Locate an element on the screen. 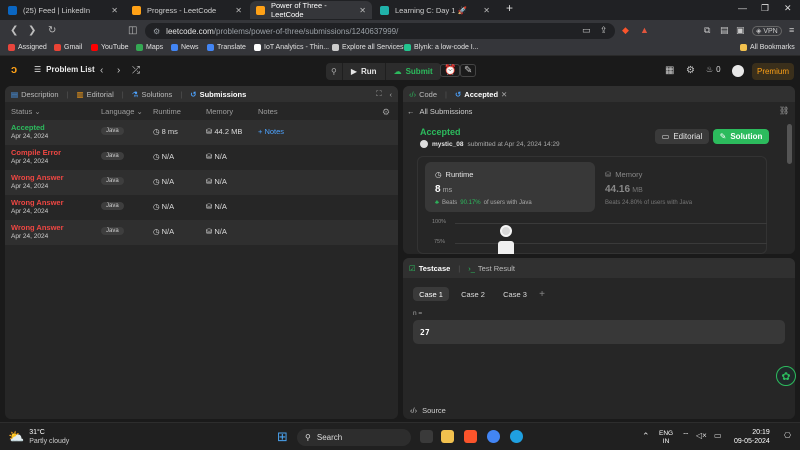 Image resolution: width=800 pixels, height=450 pixels. table-settings-icon: ⚙ is located at coordinates (386, 112).